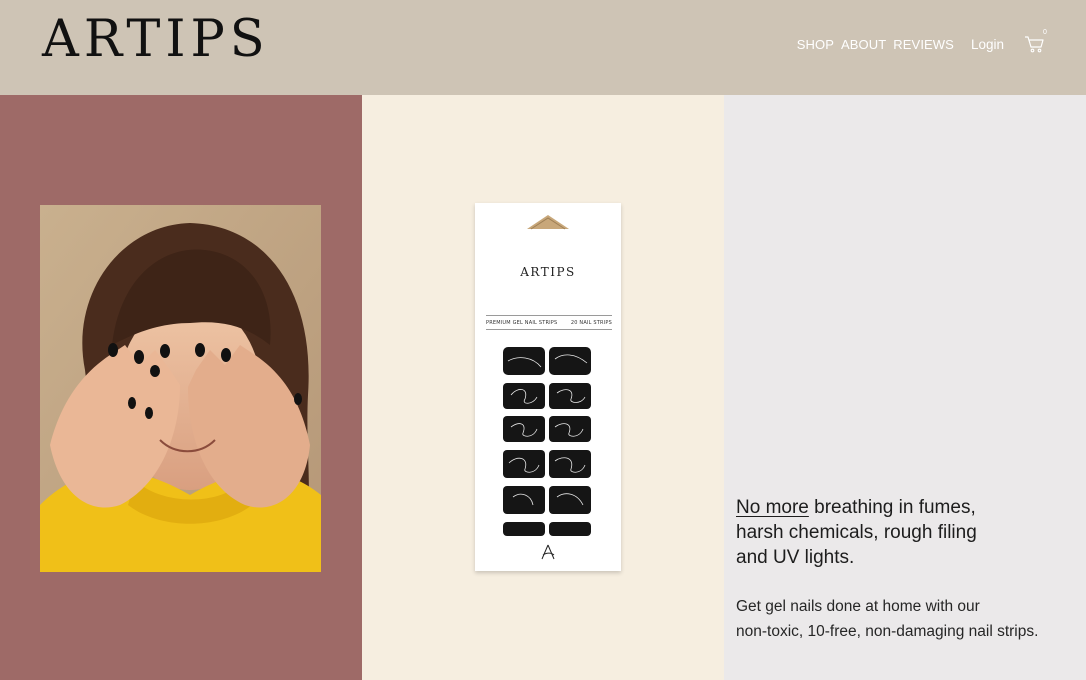 The width and height of the screenshot is (1086, 680). What do you see at coordinates (923, 44) in the screenshot?
I see `nav-reviews: REVIEWS` at bounding box center [923, 44].